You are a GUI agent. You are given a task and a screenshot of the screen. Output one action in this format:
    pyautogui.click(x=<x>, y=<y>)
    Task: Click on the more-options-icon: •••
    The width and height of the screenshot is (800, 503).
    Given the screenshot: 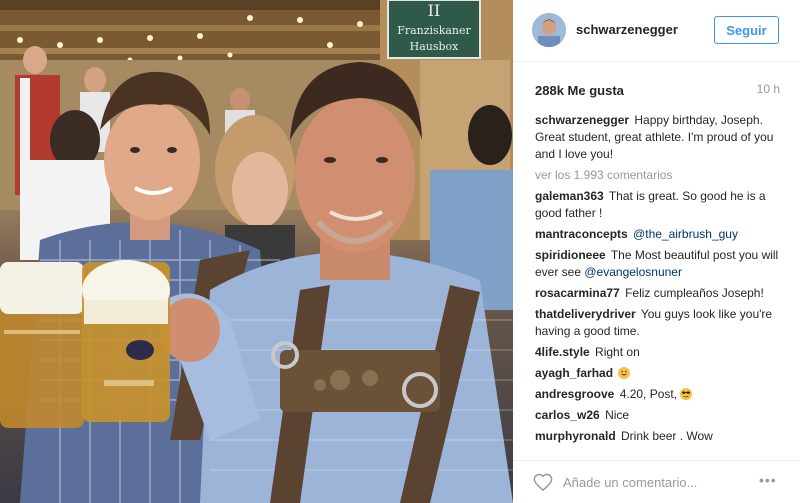 What is the action you would take?
    pyautogui.click(x=768, y=480)
    